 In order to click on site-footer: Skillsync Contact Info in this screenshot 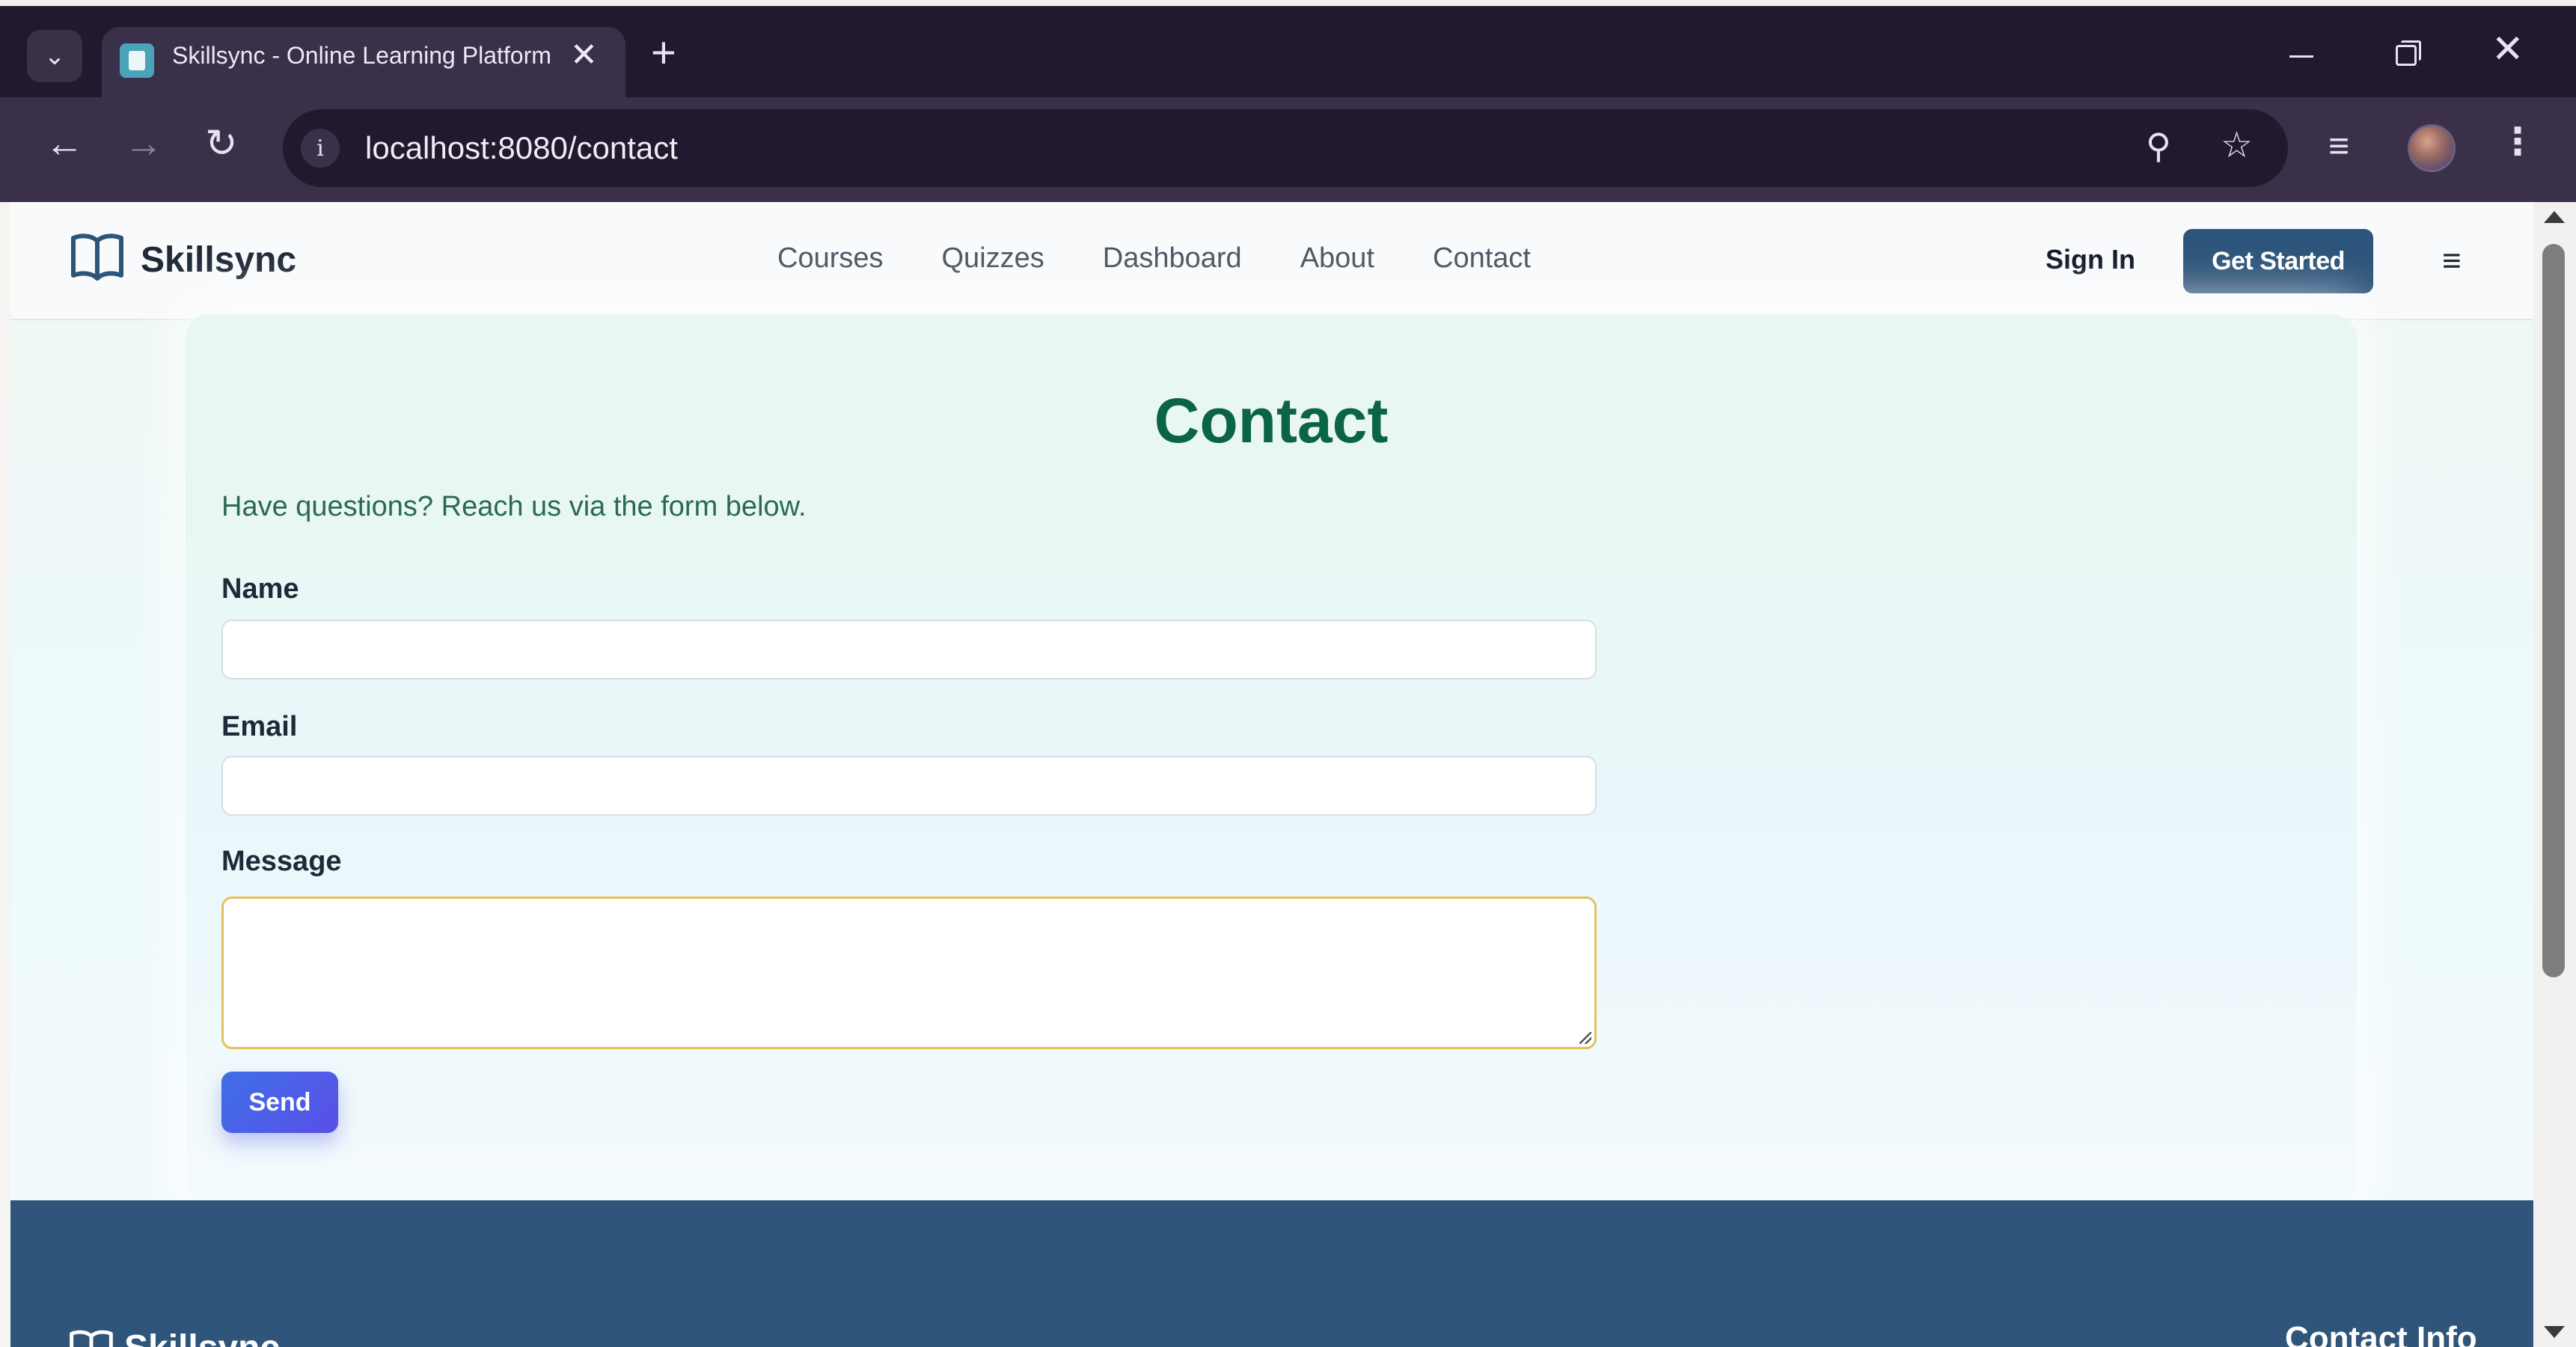, I will do `click(1271, 1273)`.